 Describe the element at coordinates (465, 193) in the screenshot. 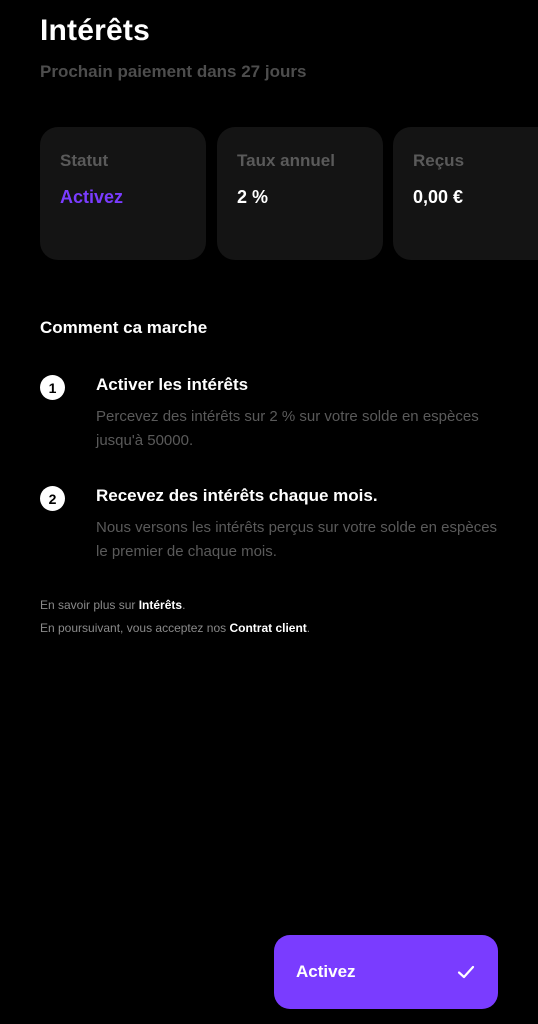

I see `stat-card-received: Reçus 0,00 €` at that location.